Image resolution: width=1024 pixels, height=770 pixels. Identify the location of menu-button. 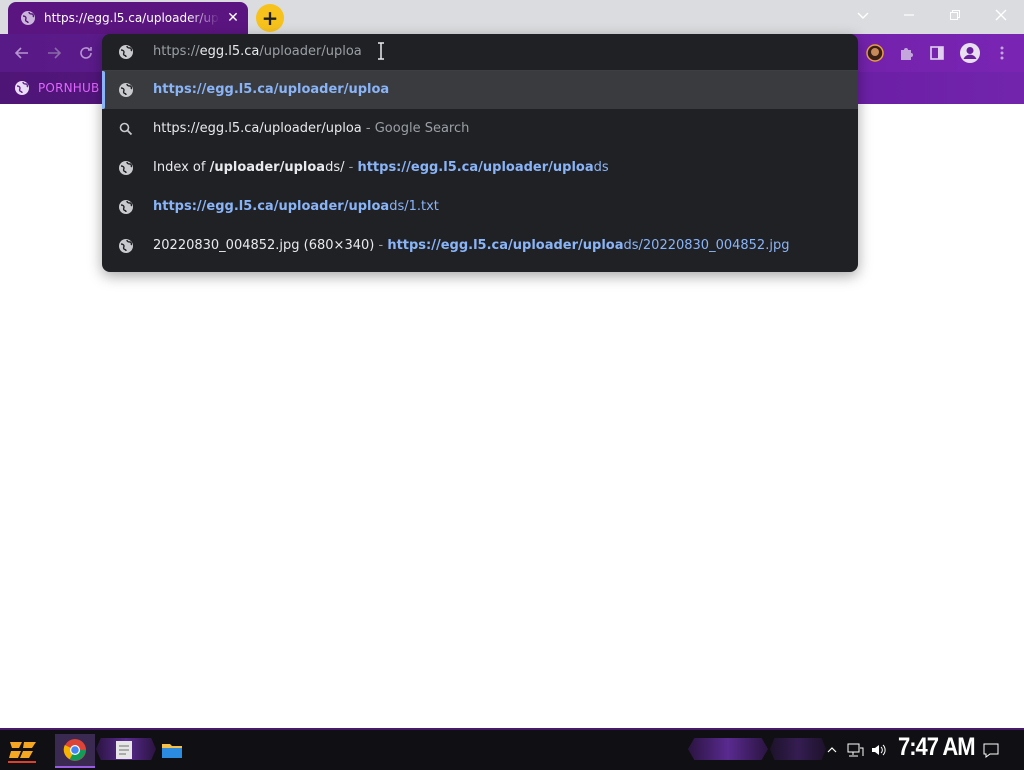
(1002, 53).